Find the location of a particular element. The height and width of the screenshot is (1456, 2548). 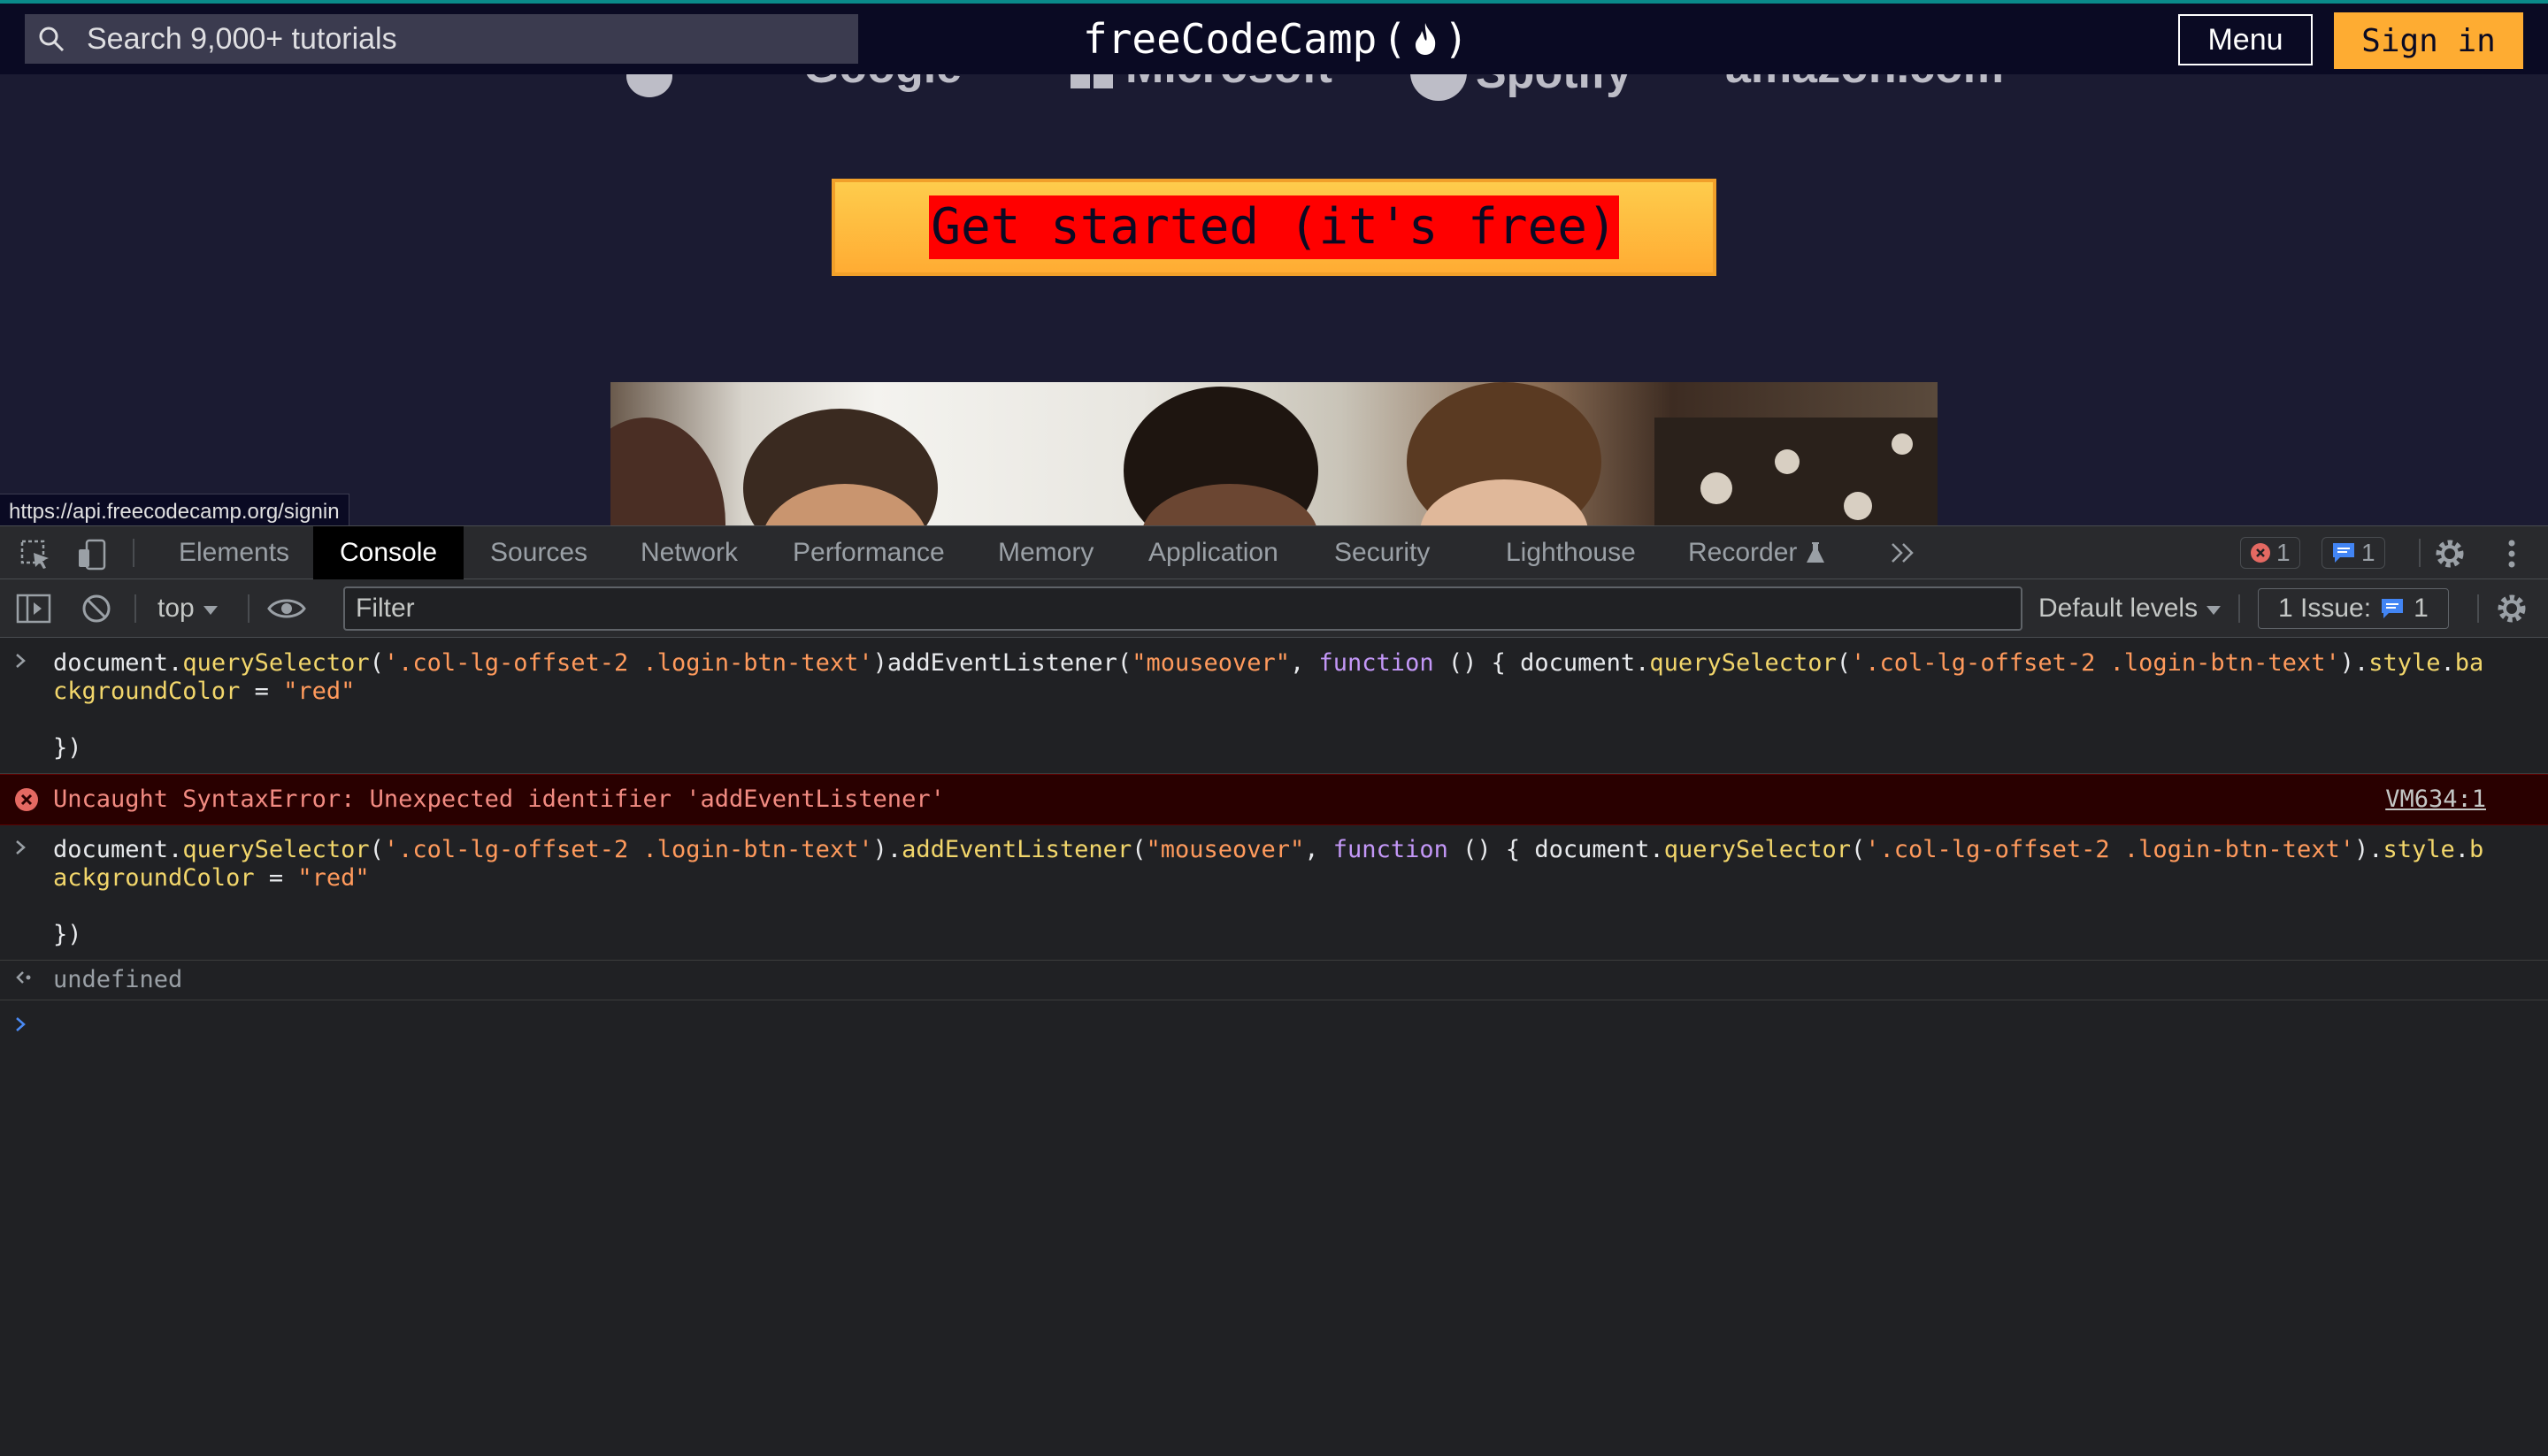

brand-text: freeCodeCamp is located at coordinates (1230, 39).